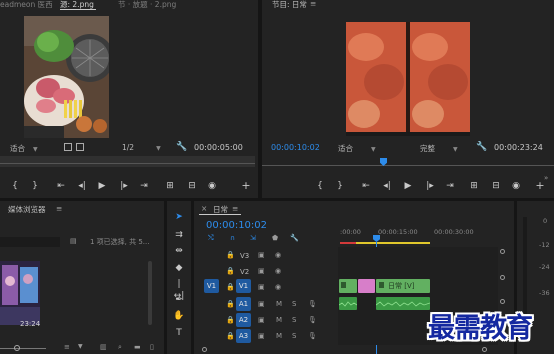  What do you see at coordinates (243, 320) in the screenshot?
I see `track-a2-target: A2` at bounding box center [243, 320].